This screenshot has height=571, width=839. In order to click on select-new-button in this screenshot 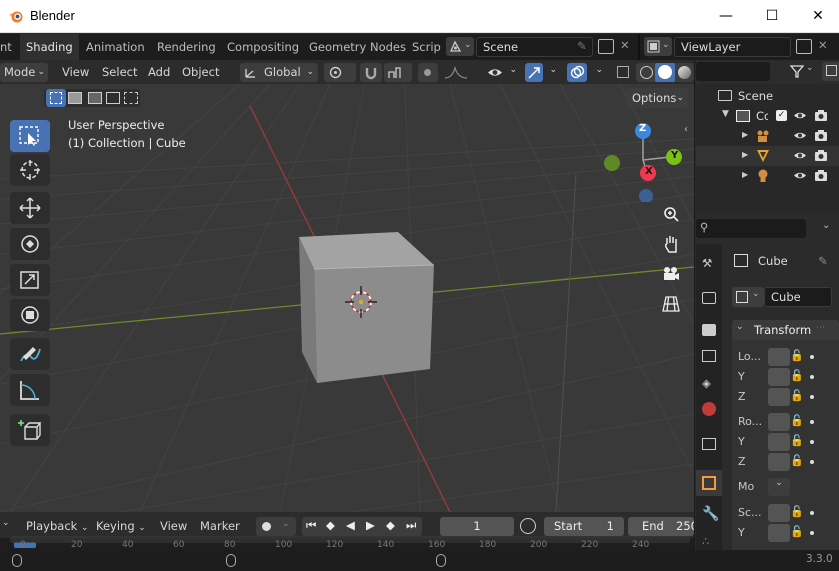, I will do `click(56, 98)`.